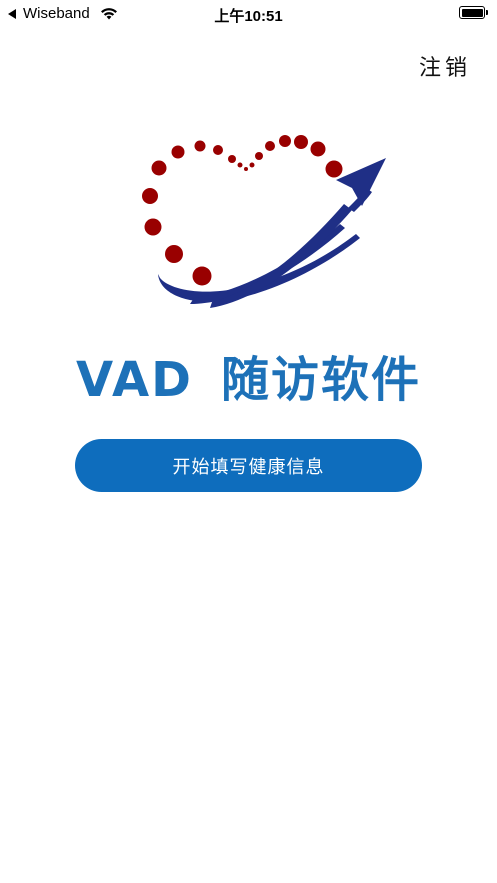 The width and height of the screenshot is (497, 883). I want to click on status-time: 上午10:51, so click(248, 16).